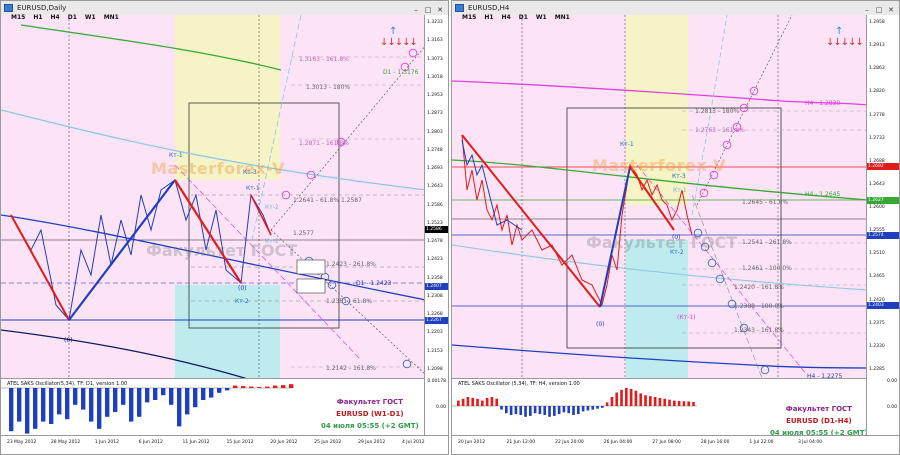 This screenshot has width=900, height=455. I want to click on time-tick-label: 6 Jun 2012, so click(150, 442).